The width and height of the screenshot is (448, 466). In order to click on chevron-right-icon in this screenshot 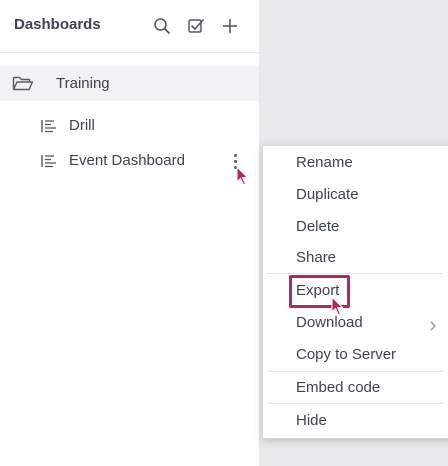, I will do `click(433, 324)`.